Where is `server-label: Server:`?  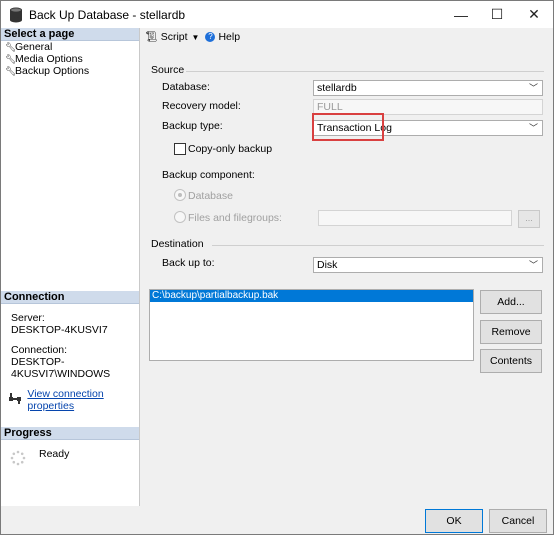 server-label: Server: is located at coordinates (28, 318).